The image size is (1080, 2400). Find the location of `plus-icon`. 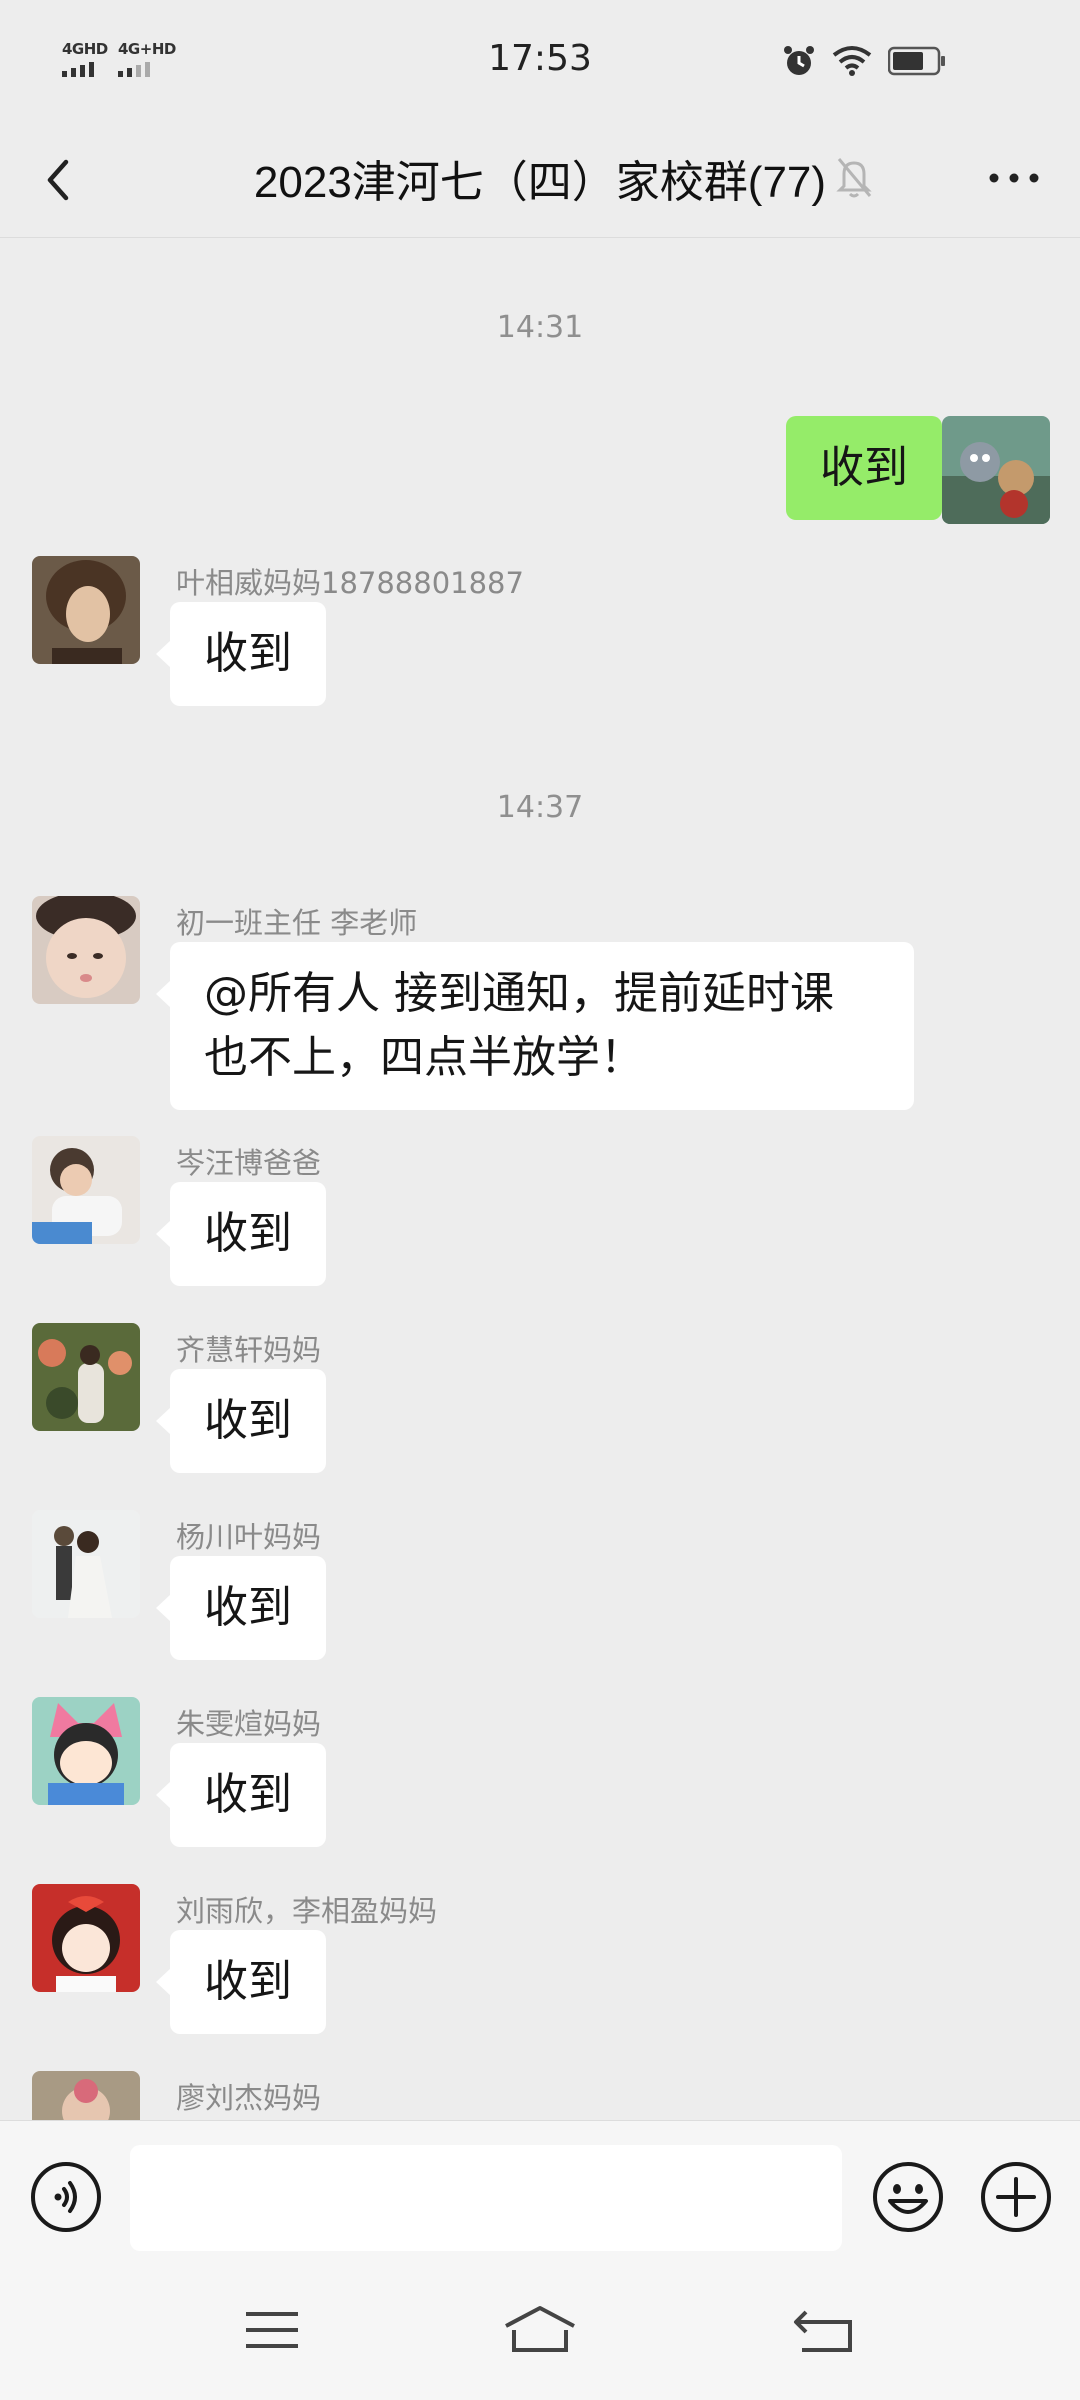

plus-icon is located at coordinates (1016, 2197).